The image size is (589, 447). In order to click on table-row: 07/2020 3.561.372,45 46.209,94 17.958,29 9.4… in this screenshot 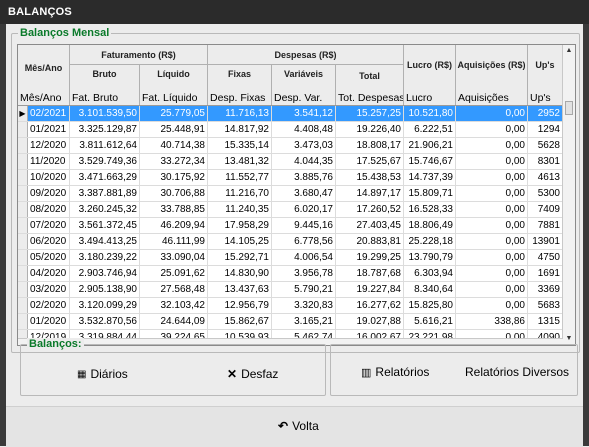, I will do `click(290, 226)`.